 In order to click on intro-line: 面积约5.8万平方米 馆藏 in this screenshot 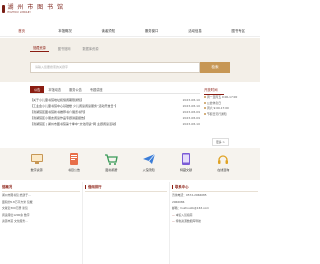, I will do `click(17, 201)`.